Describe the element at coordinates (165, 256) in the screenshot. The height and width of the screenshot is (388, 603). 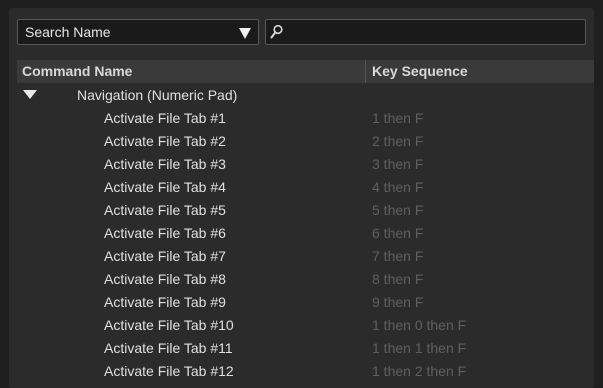
I see `command-name: Activate File Tab #7` at that location.